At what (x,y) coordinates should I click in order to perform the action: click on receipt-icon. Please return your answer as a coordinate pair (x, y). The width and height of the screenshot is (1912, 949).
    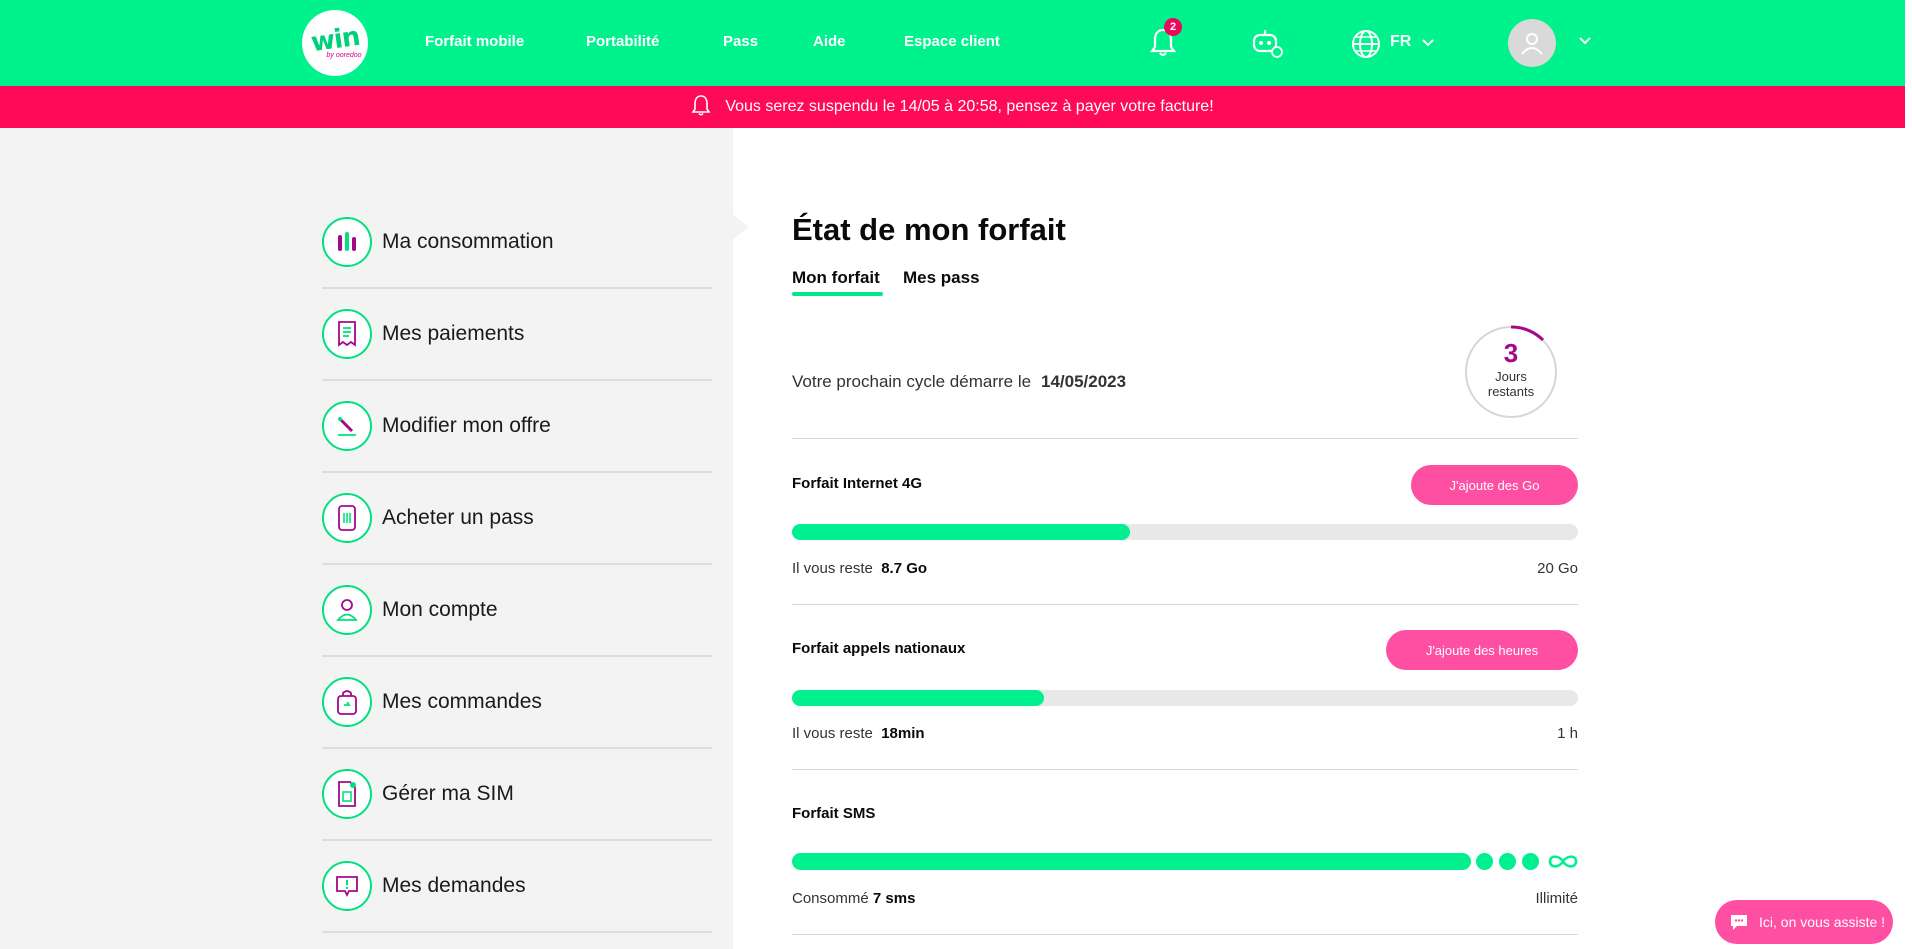
    Looking at the image, I should click on (347, 334).